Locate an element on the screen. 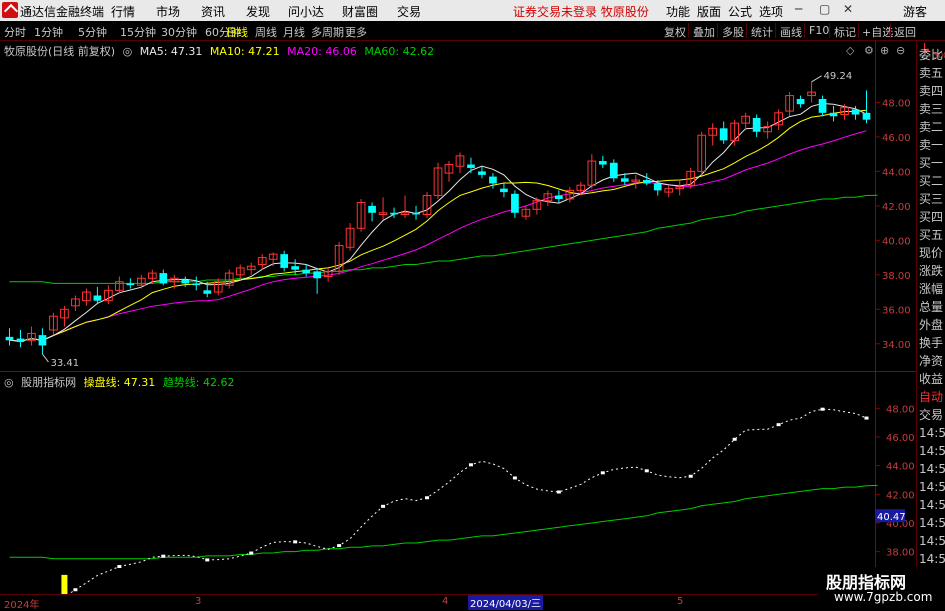  sidebar-item: 现价 is located at coordinates (931, 253).